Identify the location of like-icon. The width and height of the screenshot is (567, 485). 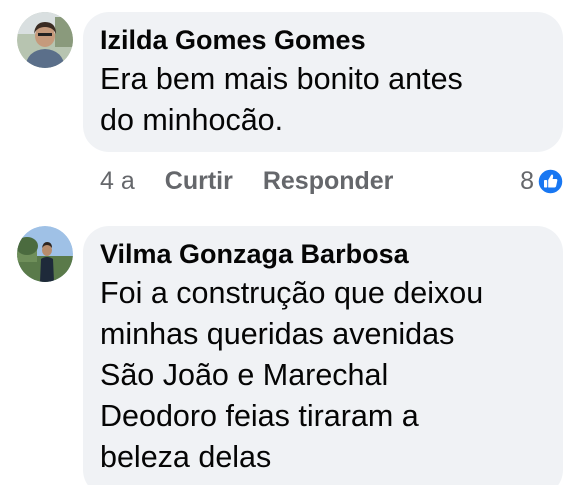
(550, 181).